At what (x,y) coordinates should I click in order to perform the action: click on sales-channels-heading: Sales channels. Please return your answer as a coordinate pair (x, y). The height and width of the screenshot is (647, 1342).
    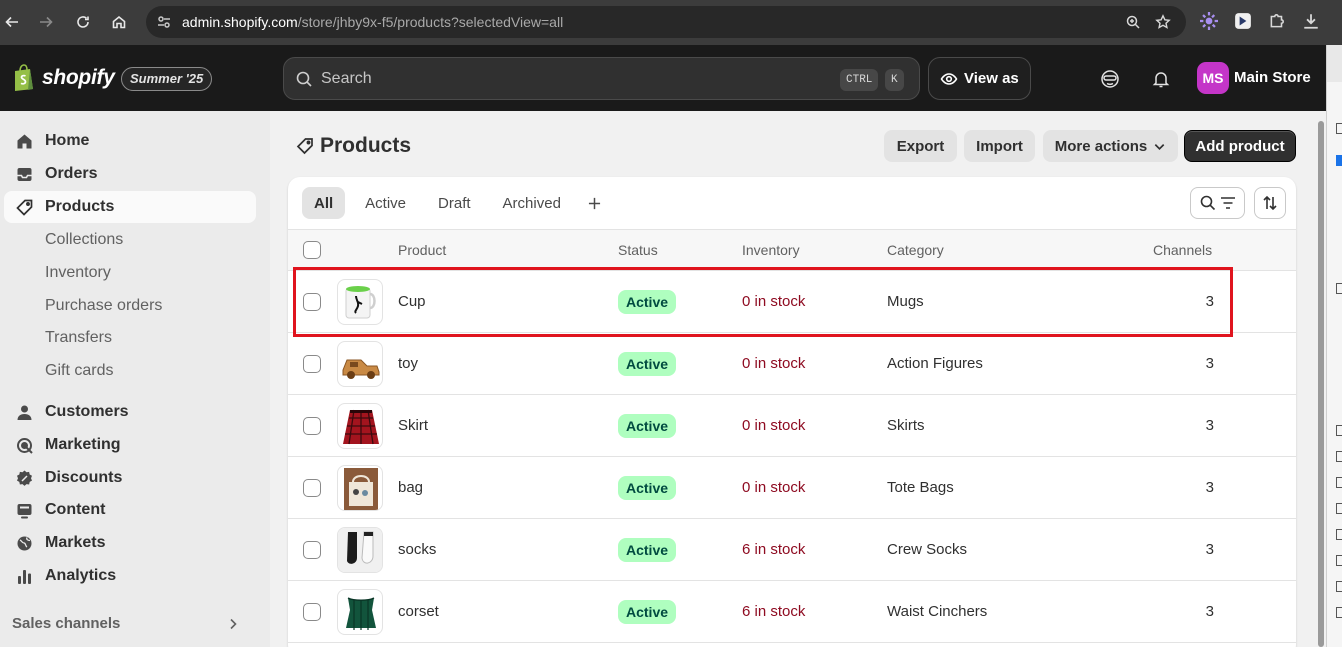
    Looking at the image, I should click on (66, 623).